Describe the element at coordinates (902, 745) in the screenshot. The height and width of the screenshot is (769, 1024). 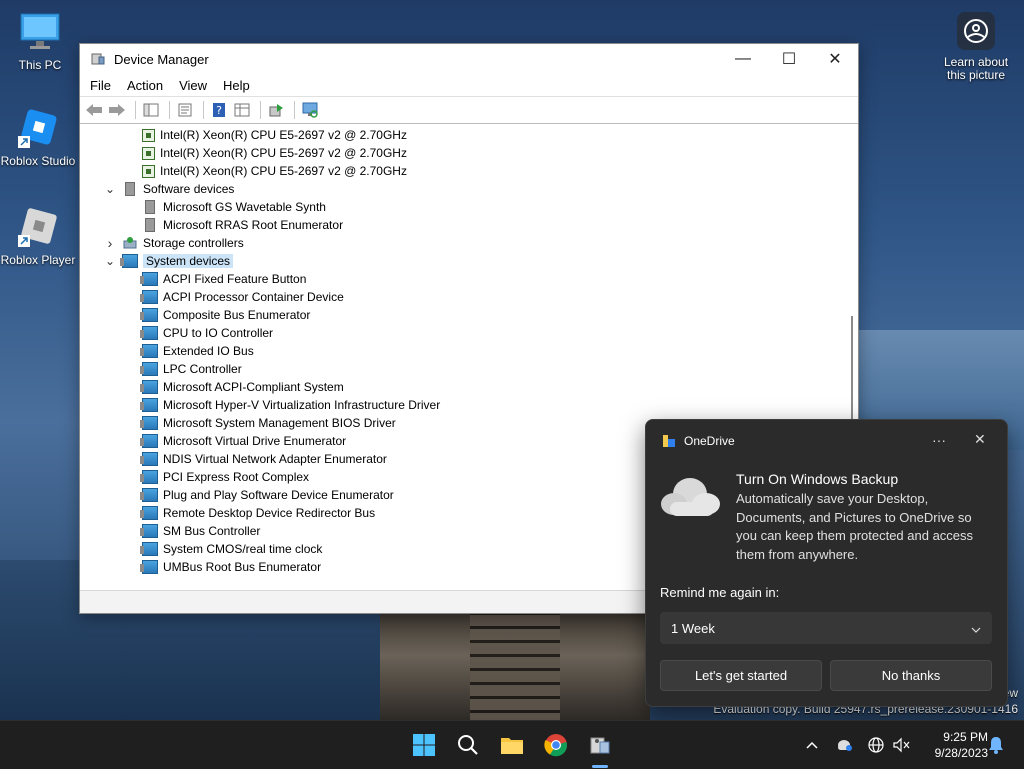
I see `network-sound-icon` at that location.